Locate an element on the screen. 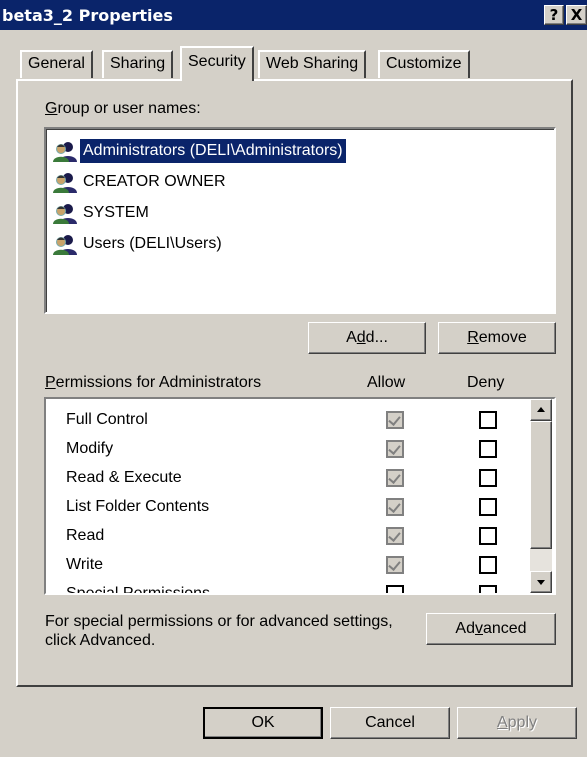 The height and width of the screenshot is (757, 587). window-title: beta3_2 Properties is located at coordinates (87, 15).